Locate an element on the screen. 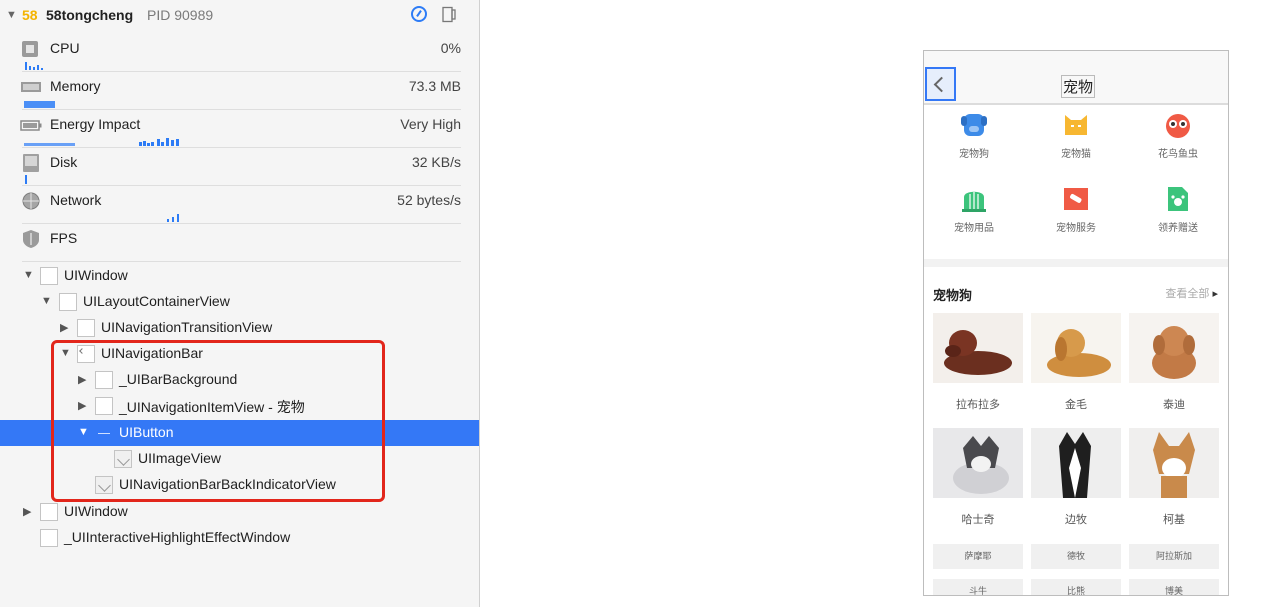 Image resolution: width=1266 pixels, height=607 pixels. tree-row-navigation-bar: ▼ UINavigationBar is located at coordinates (239, 354).